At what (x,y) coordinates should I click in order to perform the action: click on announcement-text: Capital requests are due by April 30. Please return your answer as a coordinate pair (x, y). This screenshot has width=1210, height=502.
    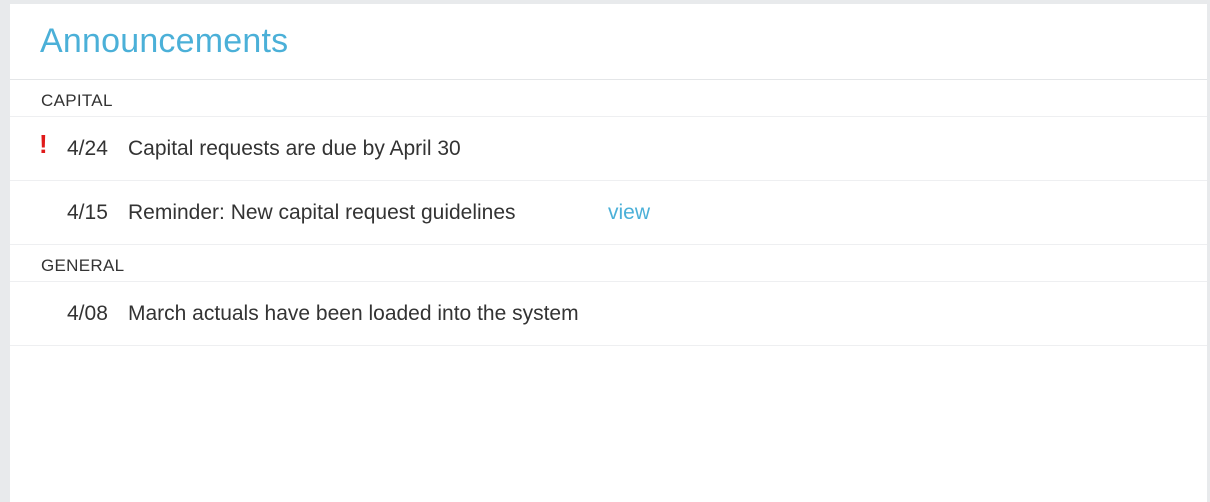
    Looking at the image, I should click on (294, 148).